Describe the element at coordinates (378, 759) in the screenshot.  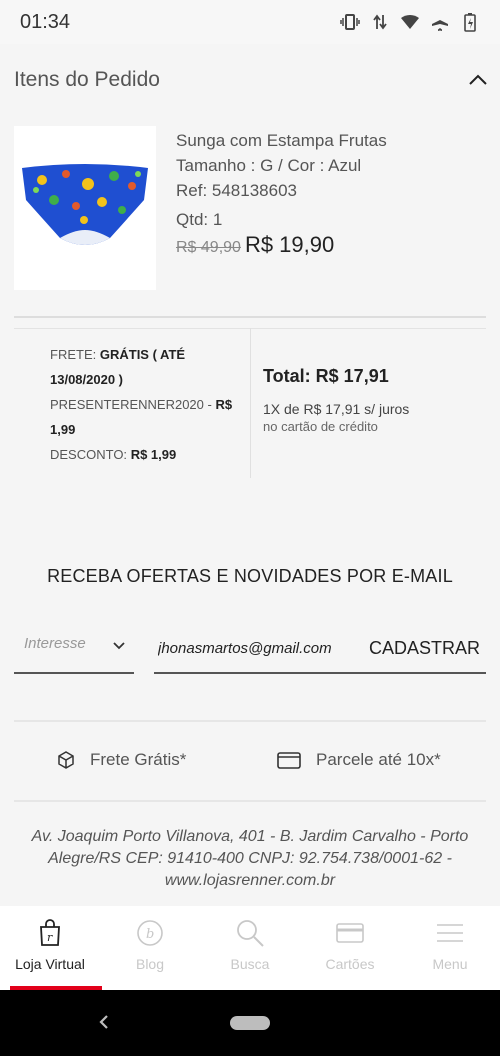
I see `installments-label: Parcele até 10x*` at that location.